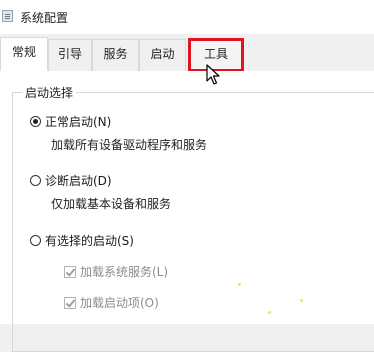 The image size is (374, 352). Describe the element at coordinates (78, 122) in the screenshot. I see `normal-startup-label: 正常启动(N)` at that location.